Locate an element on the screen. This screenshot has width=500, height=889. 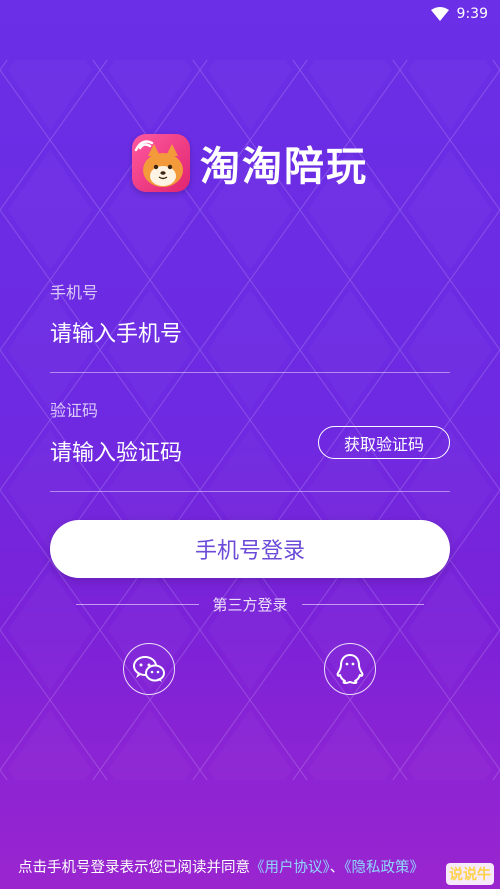
wechat-login-button is located at coordinates (149, 669).